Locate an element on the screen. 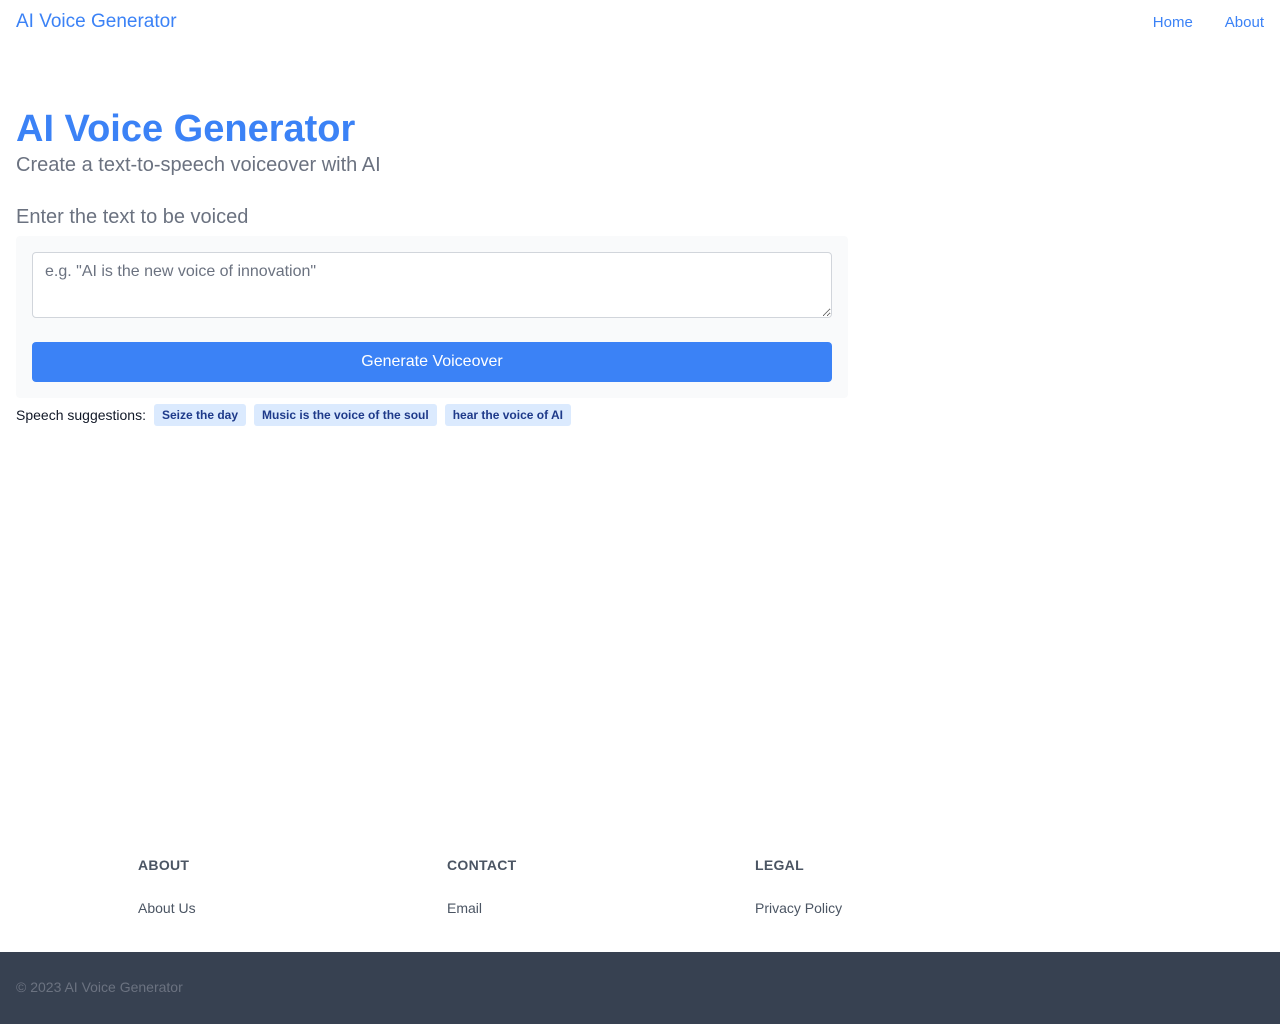  text-input-label: Enter the text to be voiced is located at coordinates (132, 217).